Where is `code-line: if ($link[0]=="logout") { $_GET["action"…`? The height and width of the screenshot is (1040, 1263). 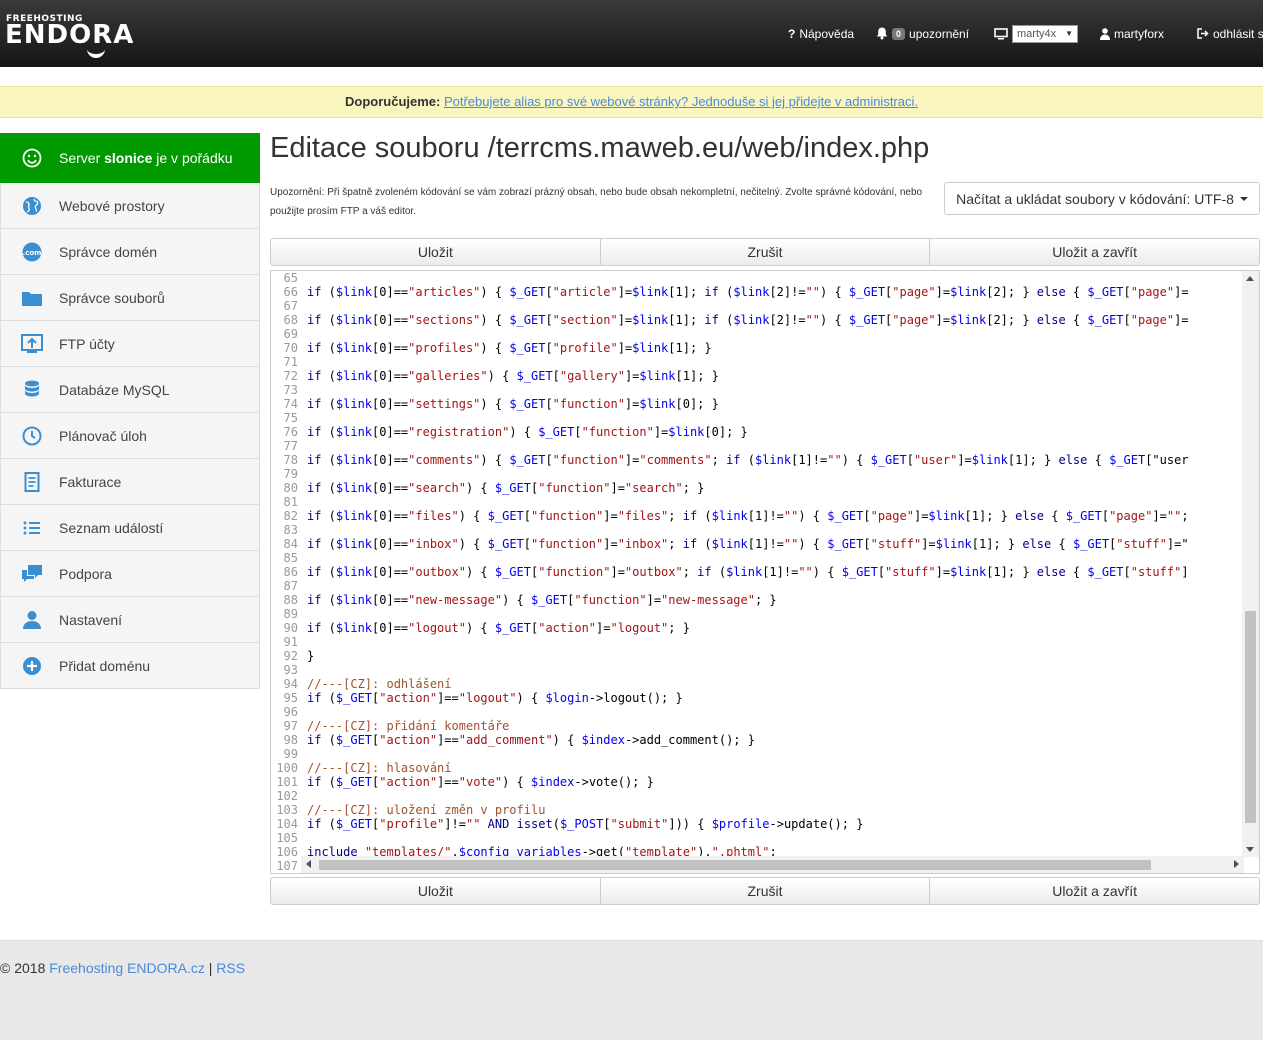 code-line: if ($link[0]=="logout") { $_GET["action"… is located at coordinates (775, 628).